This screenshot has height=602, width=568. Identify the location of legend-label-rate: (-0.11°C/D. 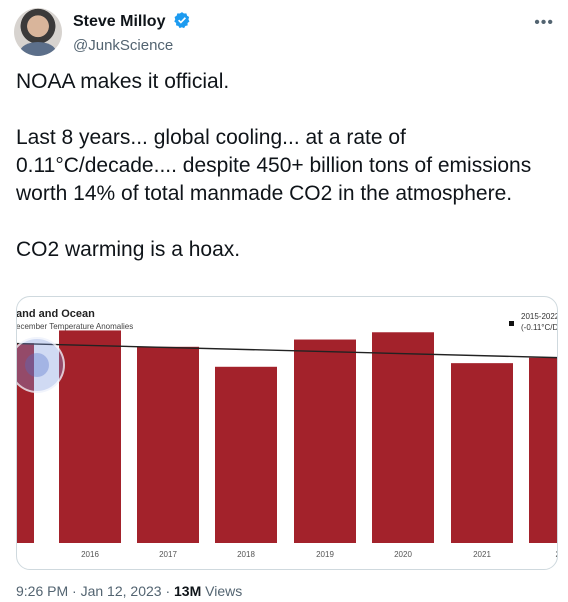
(539, 327).